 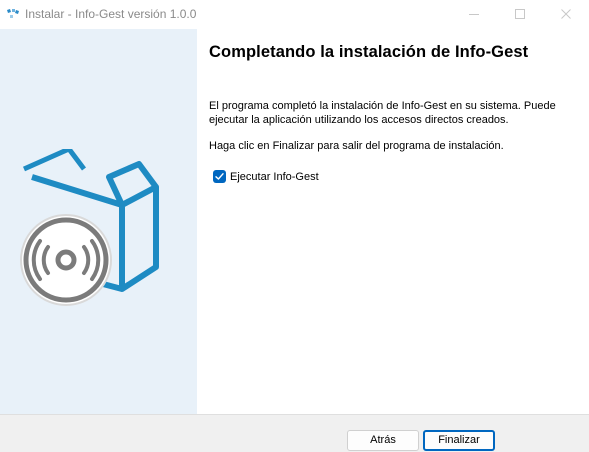 I want to click on page-title: Completando la instalación de Info-Gest, so click(x=369, y=52).